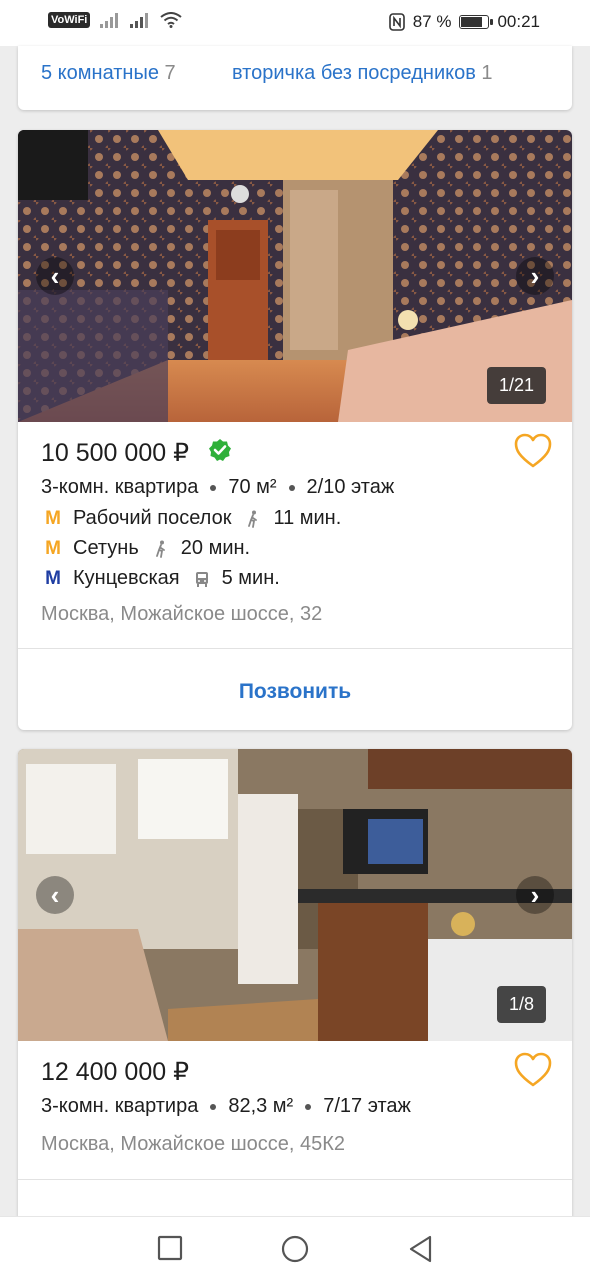 The width and height of the screenshot is (590, 1281). I want to click on nfc-icon, so click(396, 22).